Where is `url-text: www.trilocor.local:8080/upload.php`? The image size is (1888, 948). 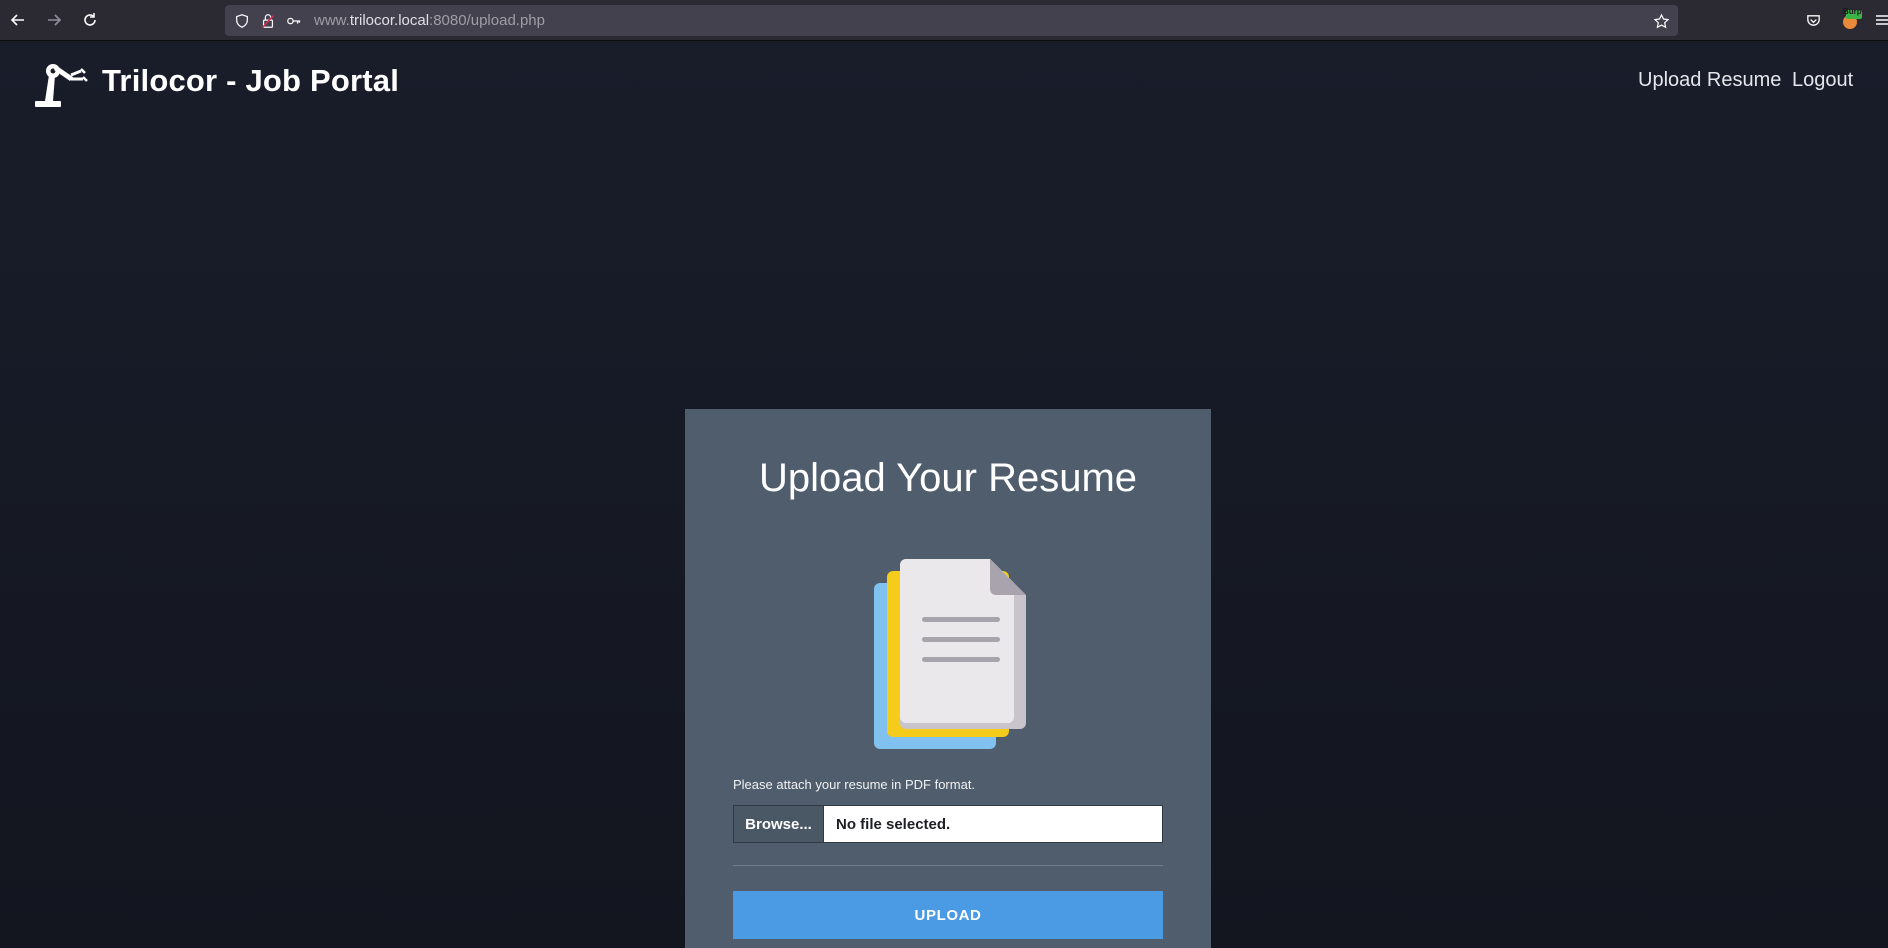
url-text: www.trilocor.local:8080/upload.php is located at coordinates (429, 20).